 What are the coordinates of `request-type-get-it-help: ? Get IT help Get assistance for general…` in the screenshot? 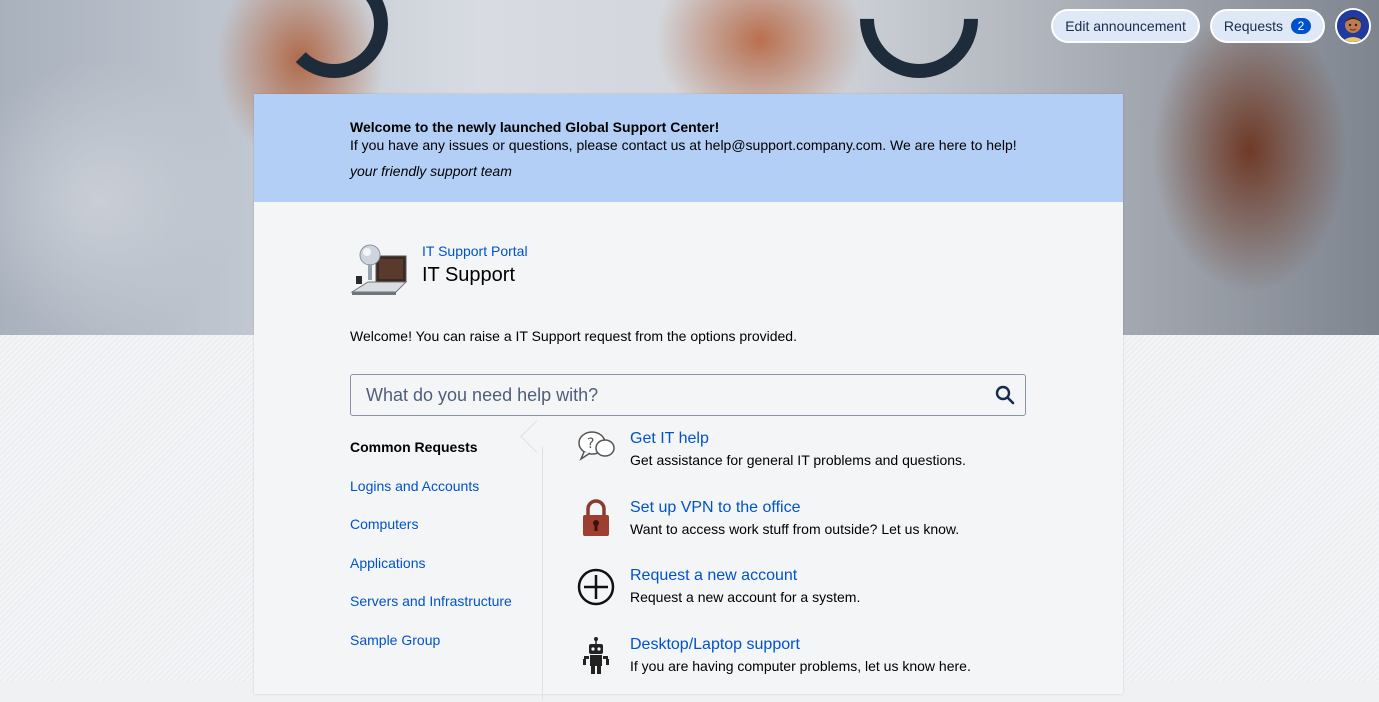 It's located at (834, 462).